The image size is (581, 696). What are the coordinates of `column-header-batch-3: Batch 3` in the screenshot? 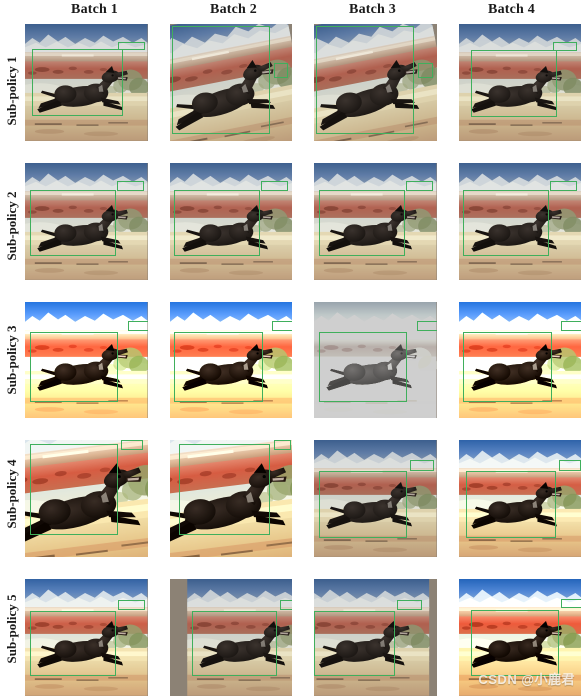 It's located at (372, 9).